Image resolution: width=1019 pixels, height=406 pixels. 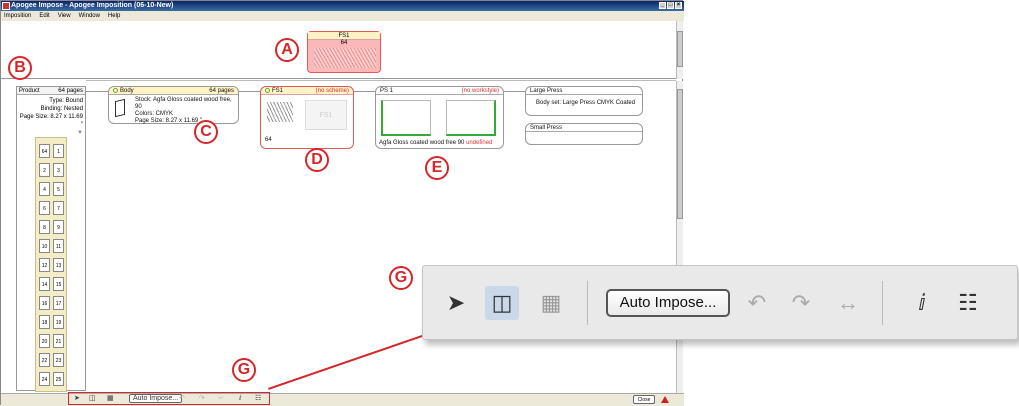 I want to click on ps1-label: PS 1, so click(x=387, y=91).